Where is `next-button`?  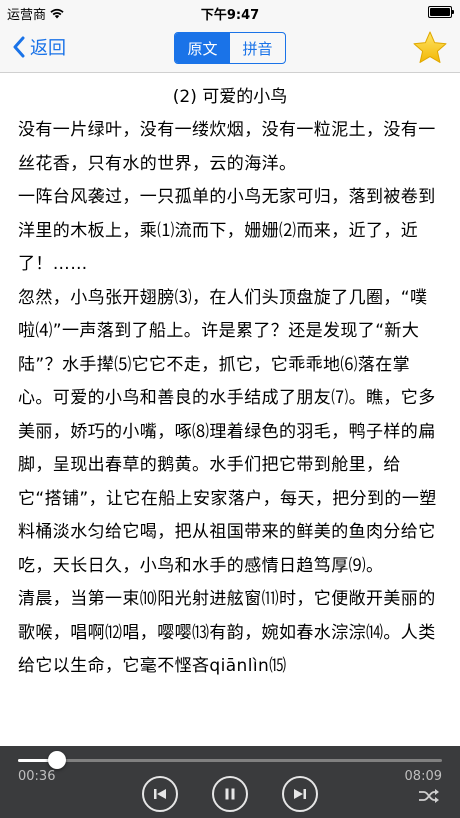 next-button is located at coordinates (300, 794).